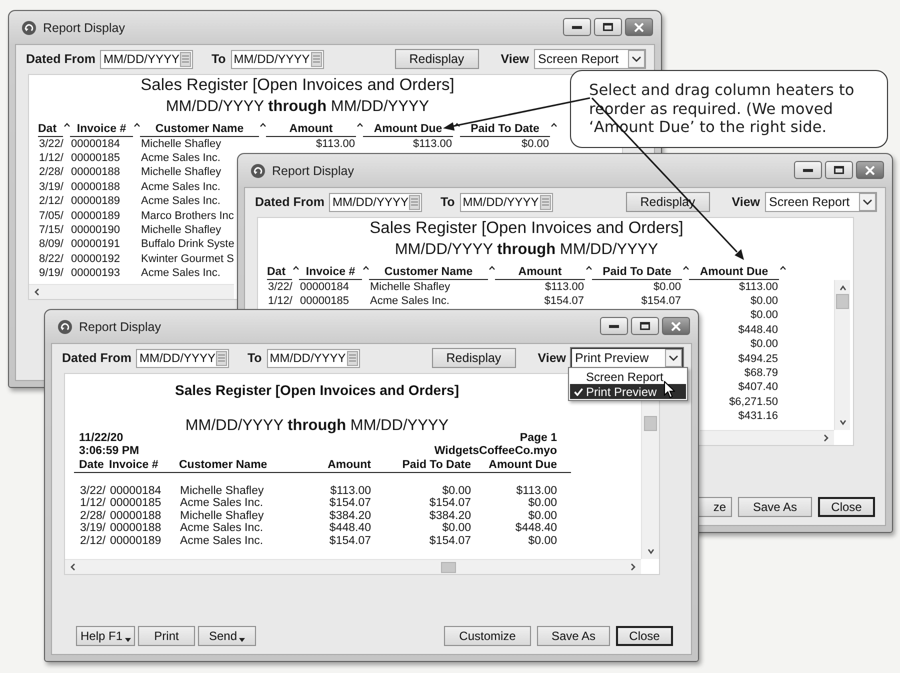 Image resolution: width=900 pixels, height=673 pixels. Describe the element at coordinates (51, 245) in the screenshot. I see `table-cell: 8/09/` at that location.